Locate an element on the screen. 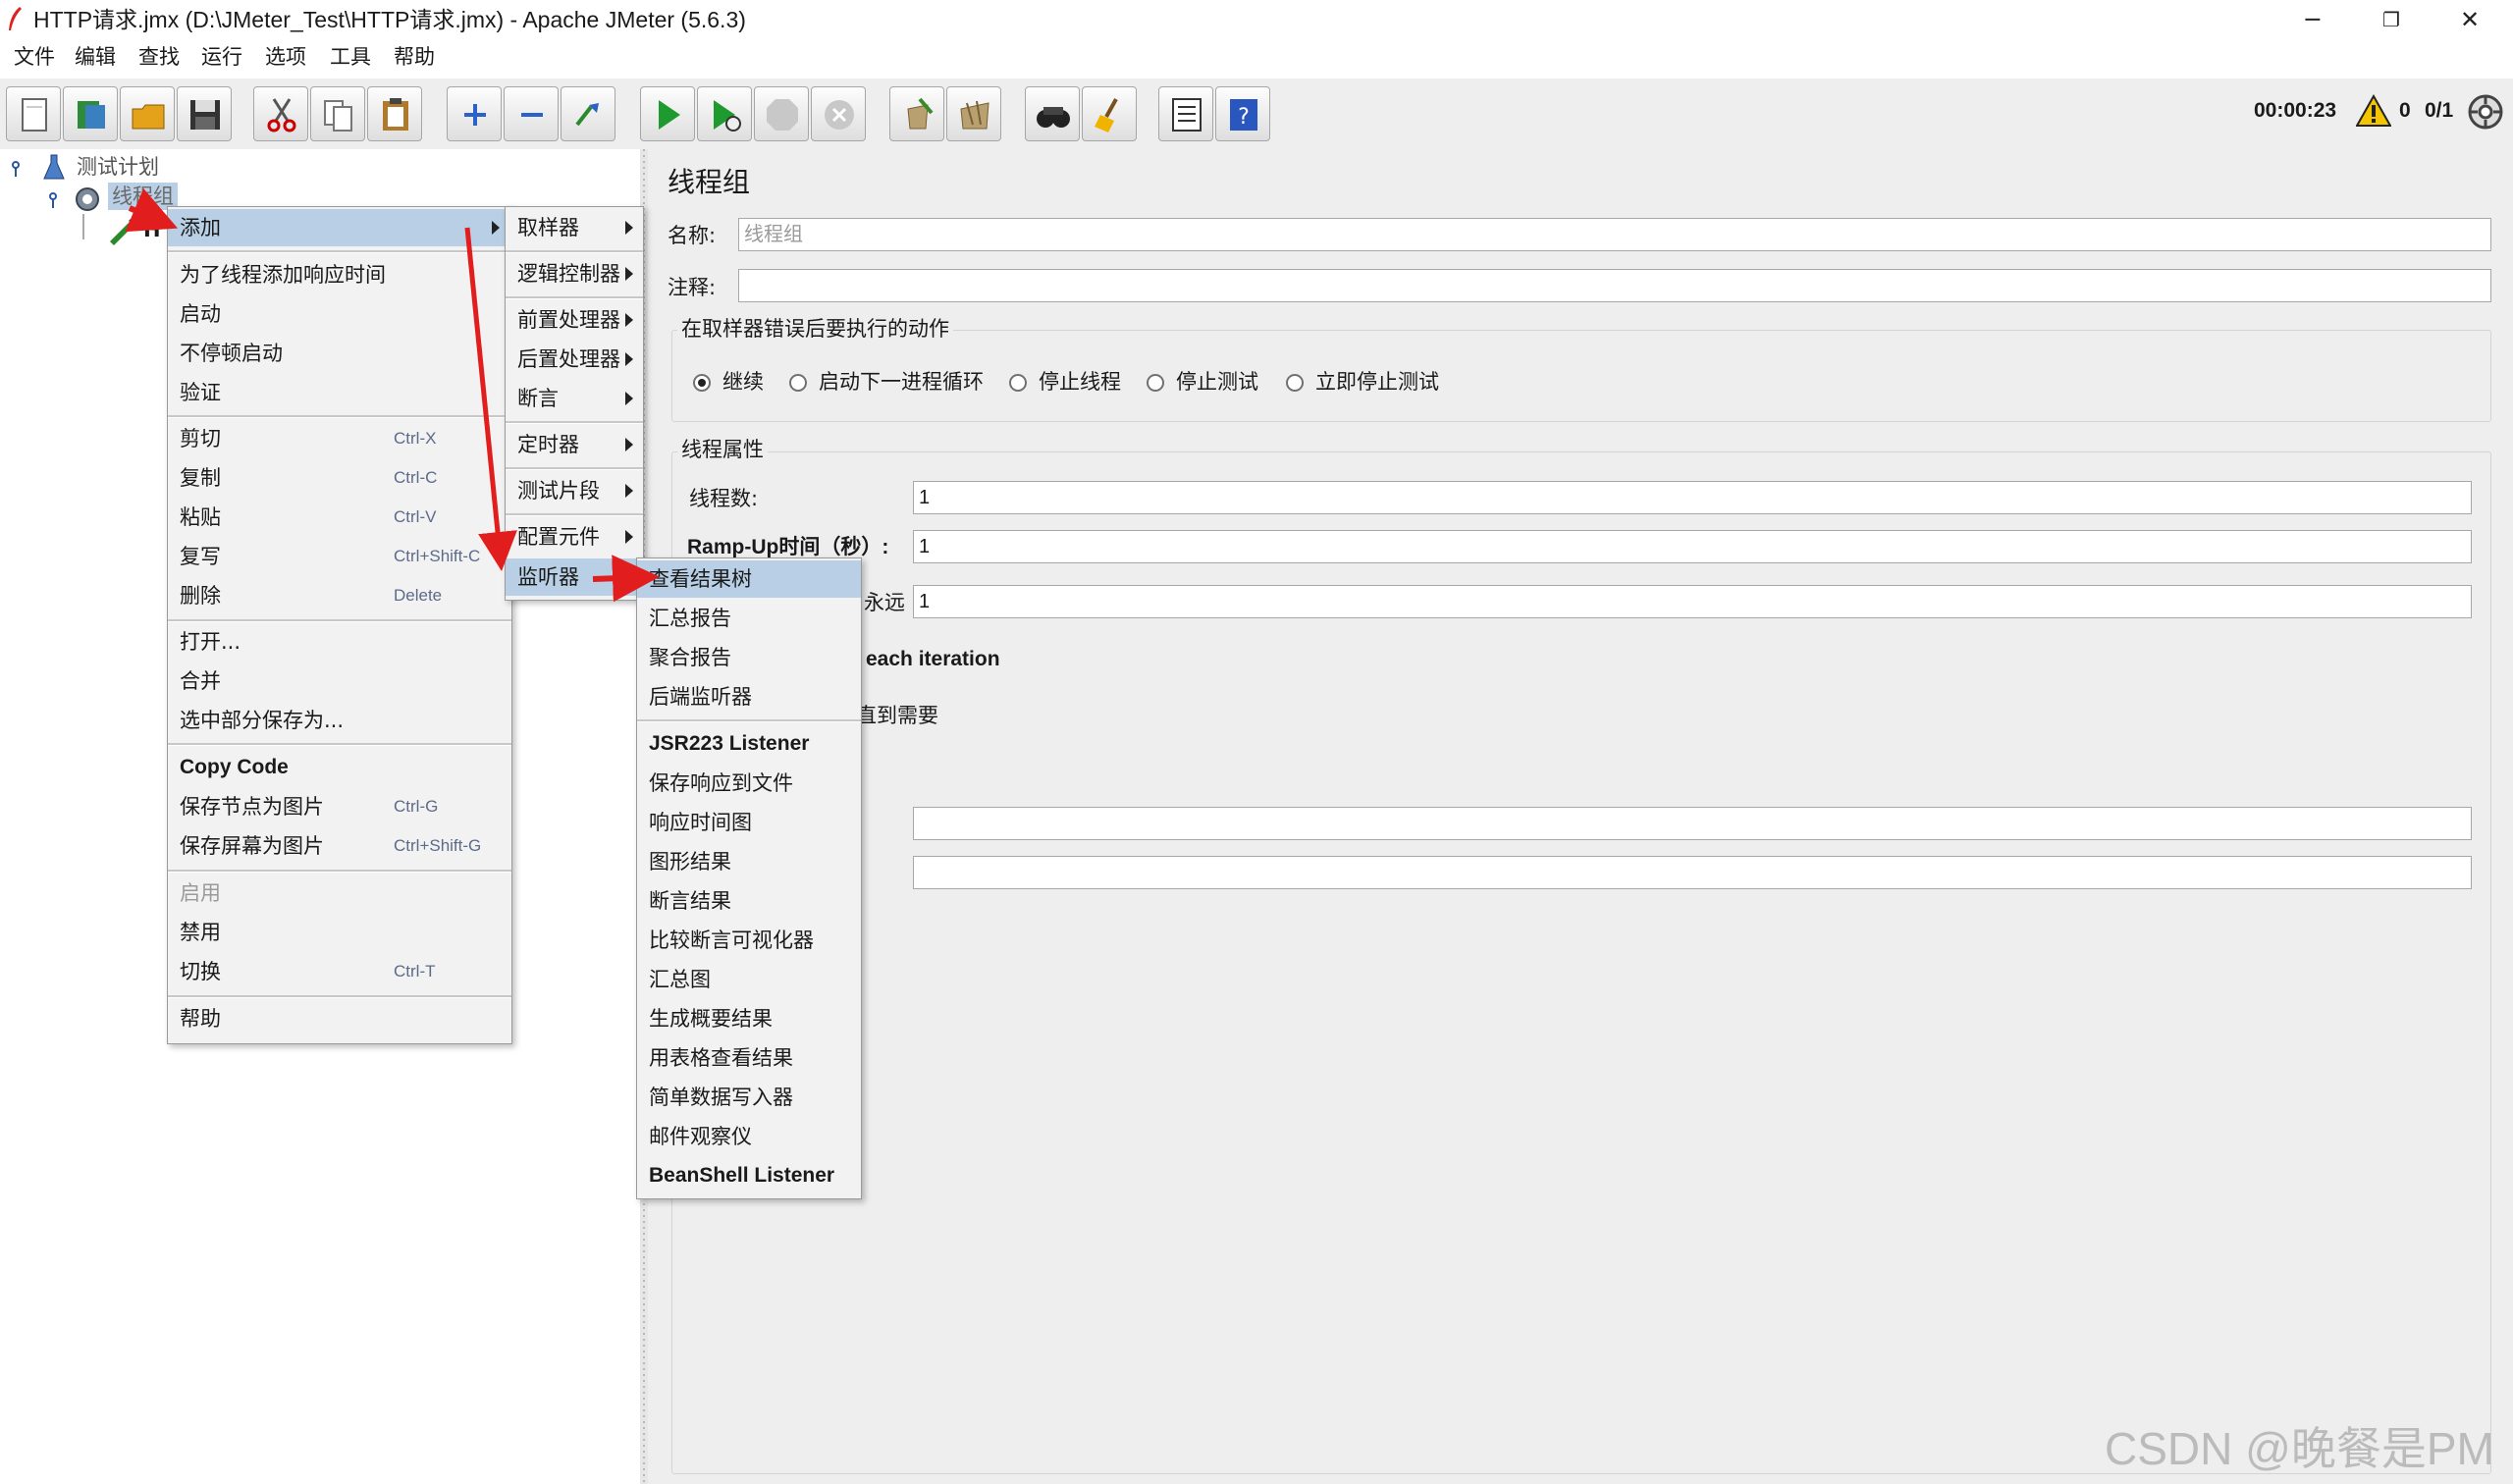 This screenshot has height=1484, width=2513. cut-button is located at coordinates (281, 114).